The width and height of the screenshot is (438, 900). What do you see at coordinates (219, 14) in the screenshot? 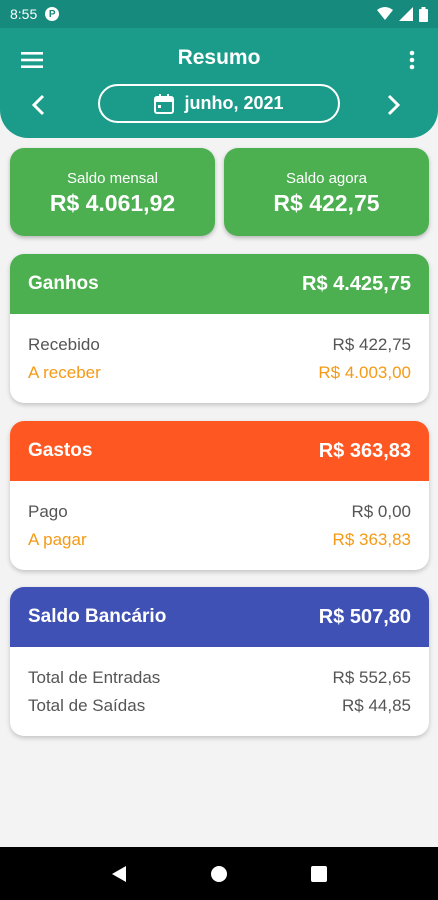
I see `status-bar: 8:55 P` at bounding box center [219, 14].